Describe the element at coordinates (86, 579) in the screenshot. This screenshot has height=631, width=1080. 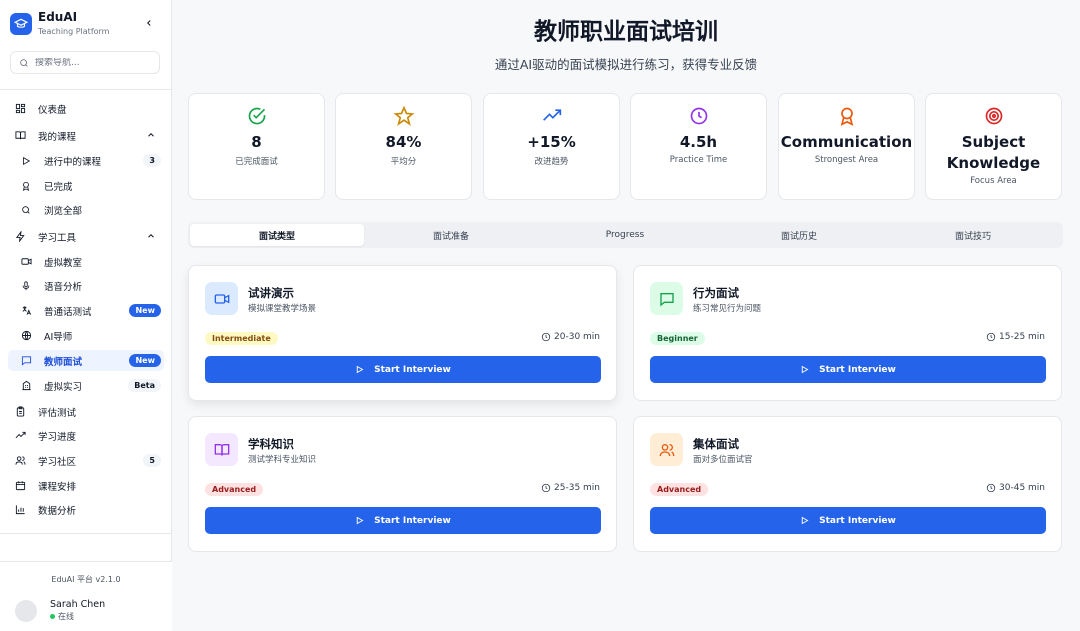
I see `version-text: EduAI 平台 v2.1.0` at that location.